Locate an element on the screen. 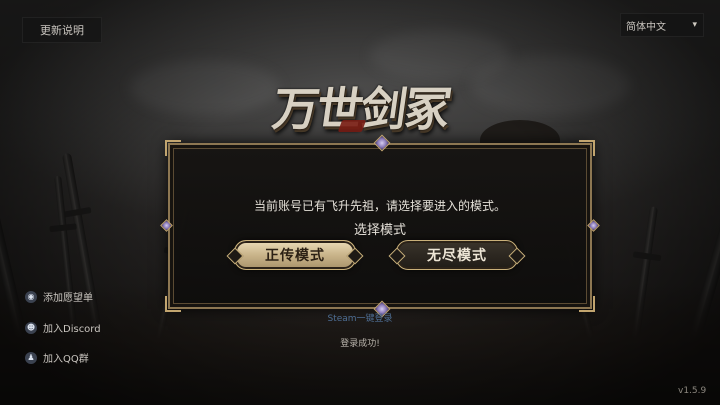  steam-login-link: Steam一键登录 is located at coordinates (360, 317).